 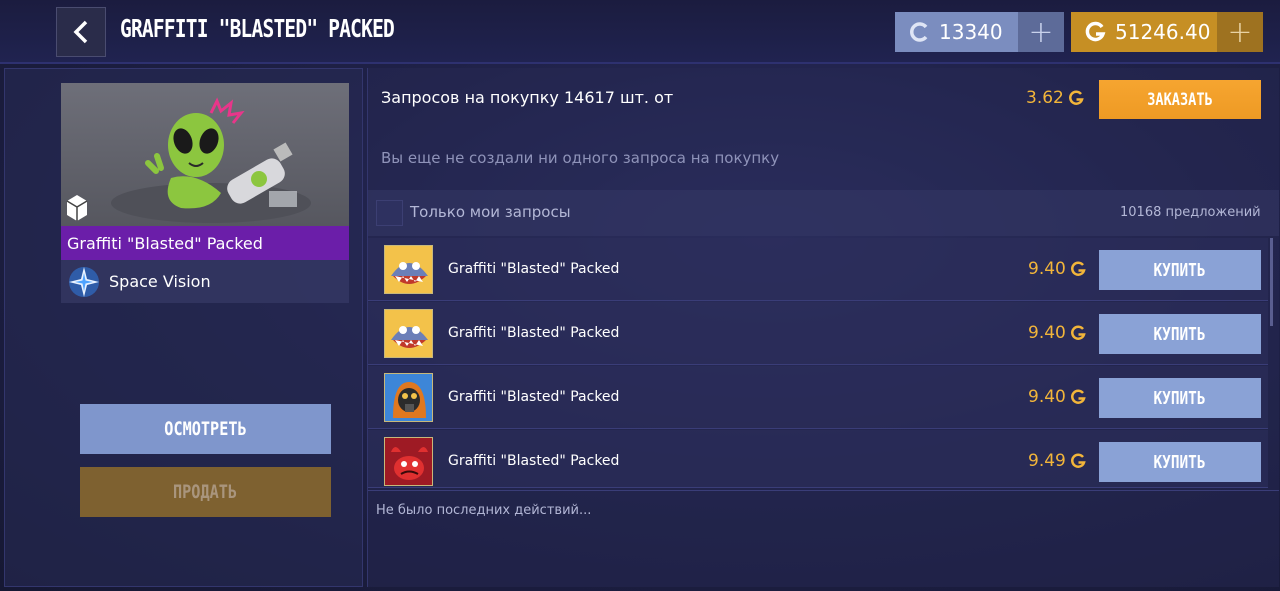 What do you see at coordinates (77, 208) in the screenshot?
I see `box-icon` at bounding box center [77, 208].